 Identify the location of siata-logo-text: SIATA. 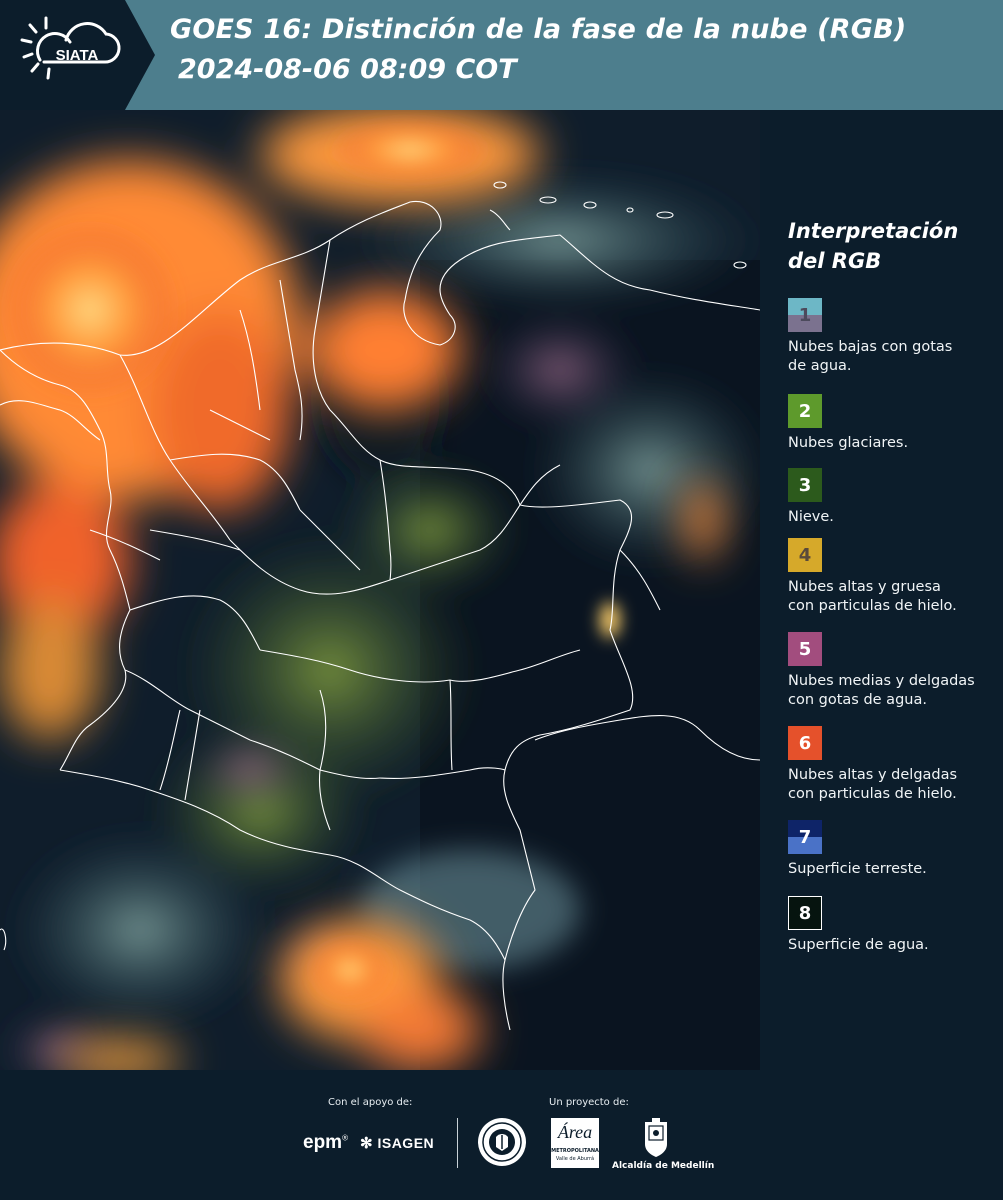
(77, 55).